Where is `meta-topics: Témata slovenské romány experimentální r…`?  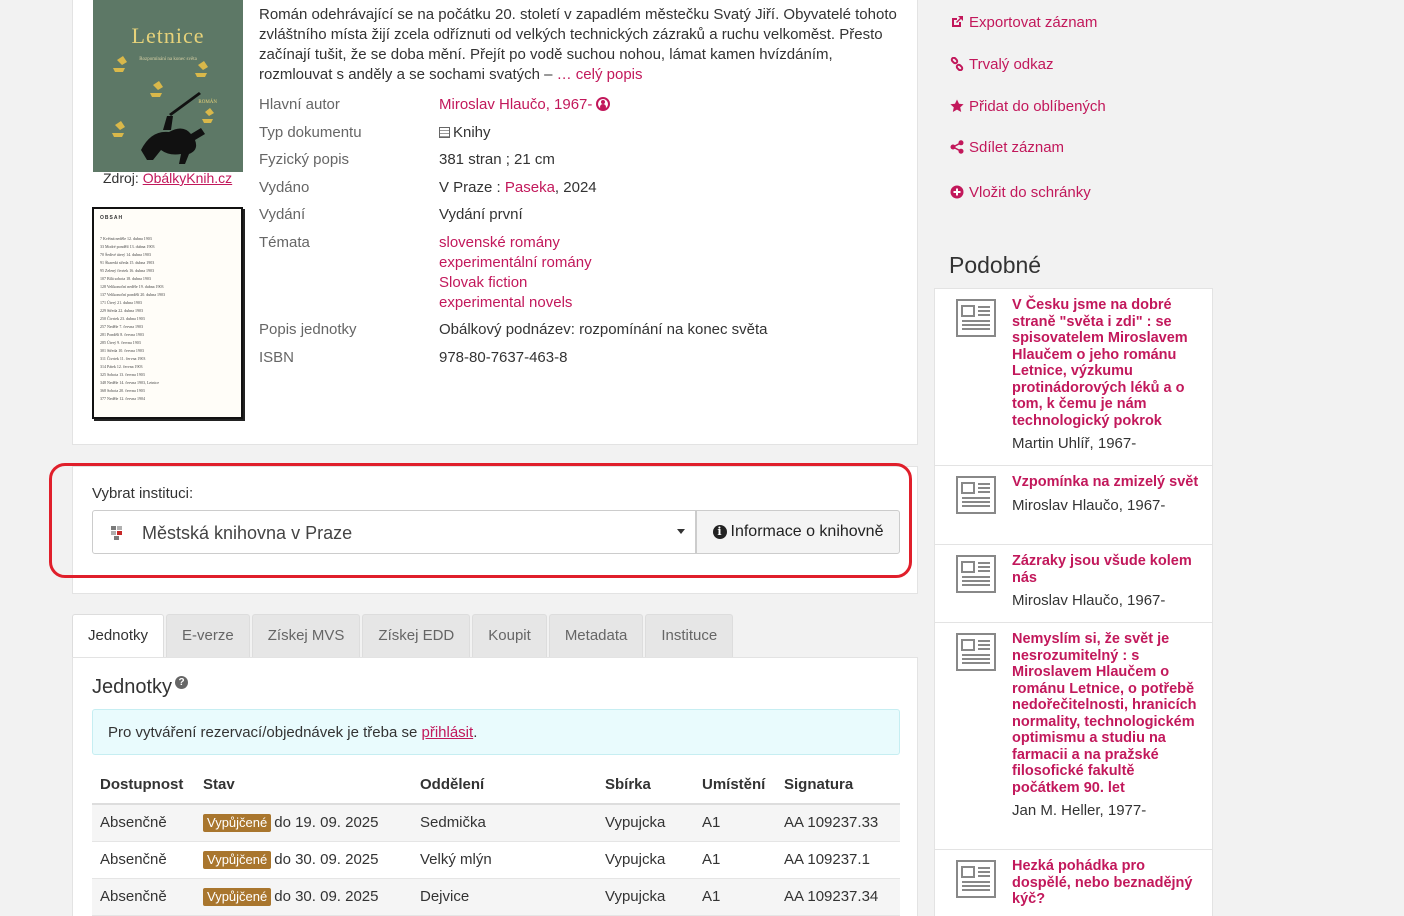 meta-topics: Témata slovenské romány experimentální r… is located at coordinates (579, 273).